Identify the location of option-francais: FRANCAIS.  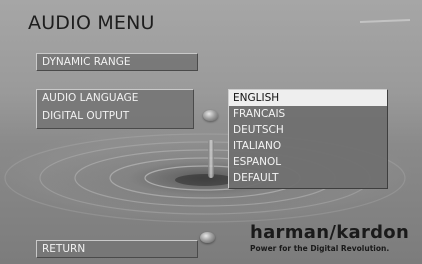
(308, 114).